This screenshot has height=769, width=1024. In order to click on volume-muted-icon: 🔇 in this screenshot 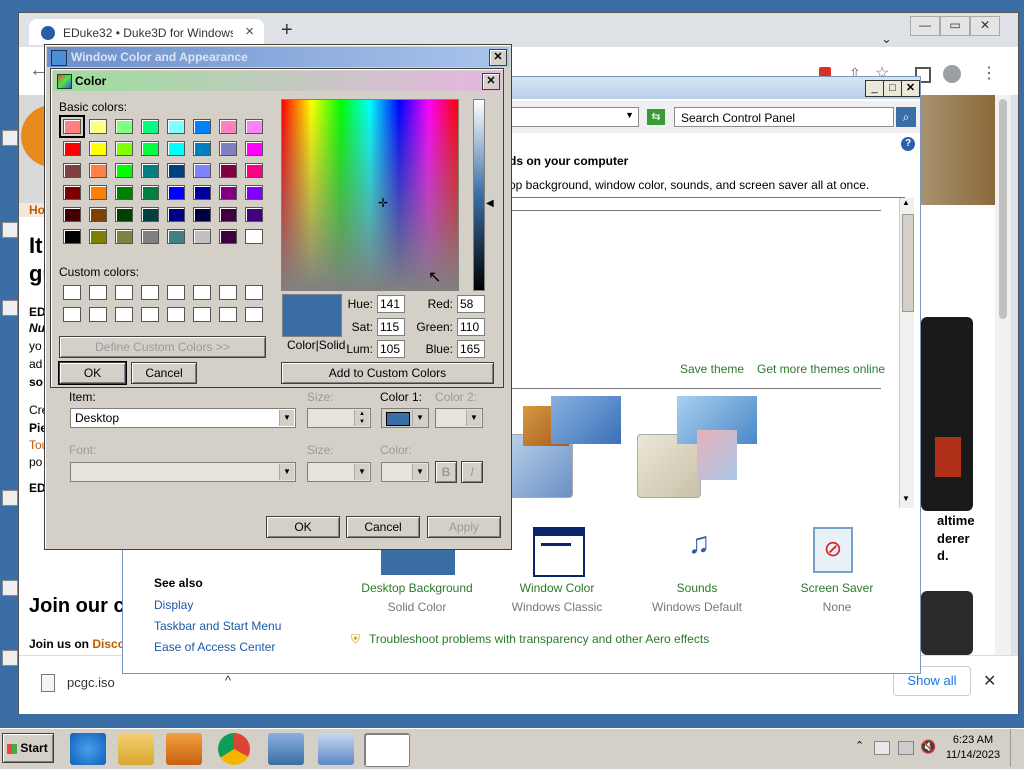, I will do `click(928, 747)`.